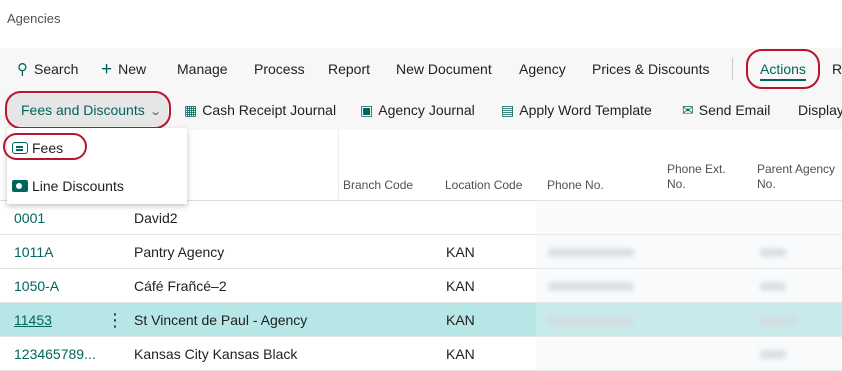  Describe the element at coordinates (508, 110) in the screenshot. I see `word-template-icon: ▤` at that location.